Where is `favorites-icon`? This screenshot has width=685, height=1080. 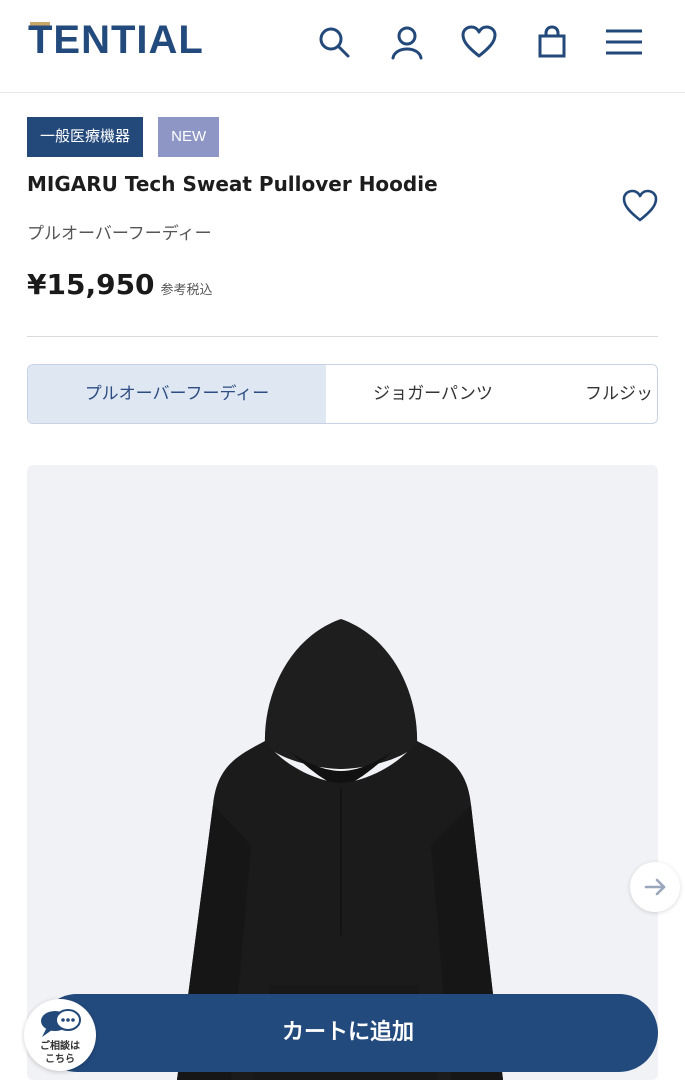 favorites-icon is located at coordinates (479, 42).